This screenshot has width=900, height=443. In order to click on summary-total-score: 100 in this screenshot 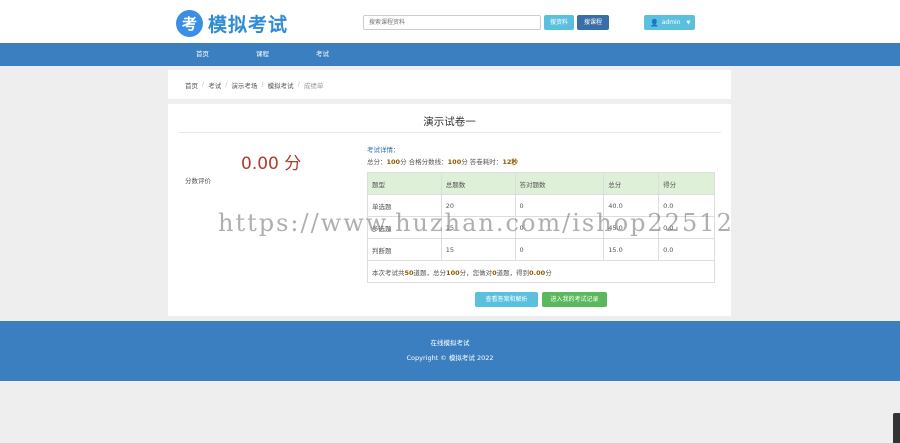, I will do `click(453, 272)`.